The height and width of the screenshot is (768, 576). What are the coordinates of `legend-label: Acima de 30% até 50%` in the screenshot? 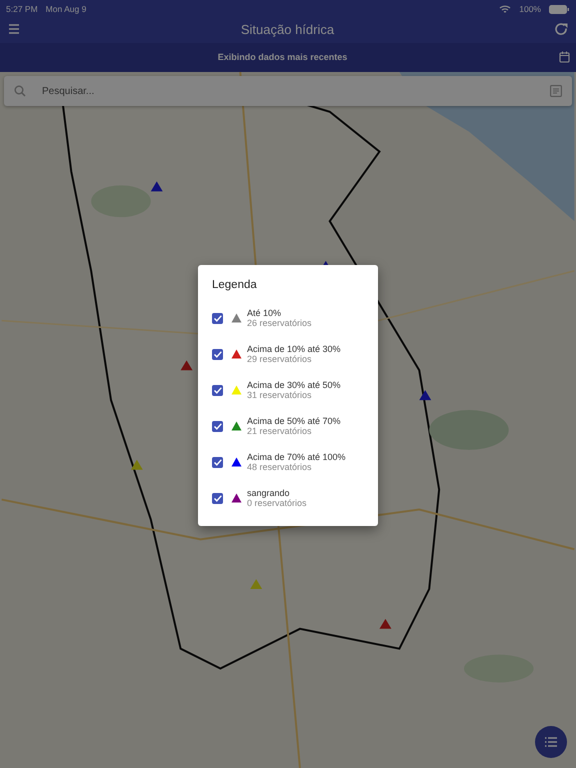 It's located at (294, 385).